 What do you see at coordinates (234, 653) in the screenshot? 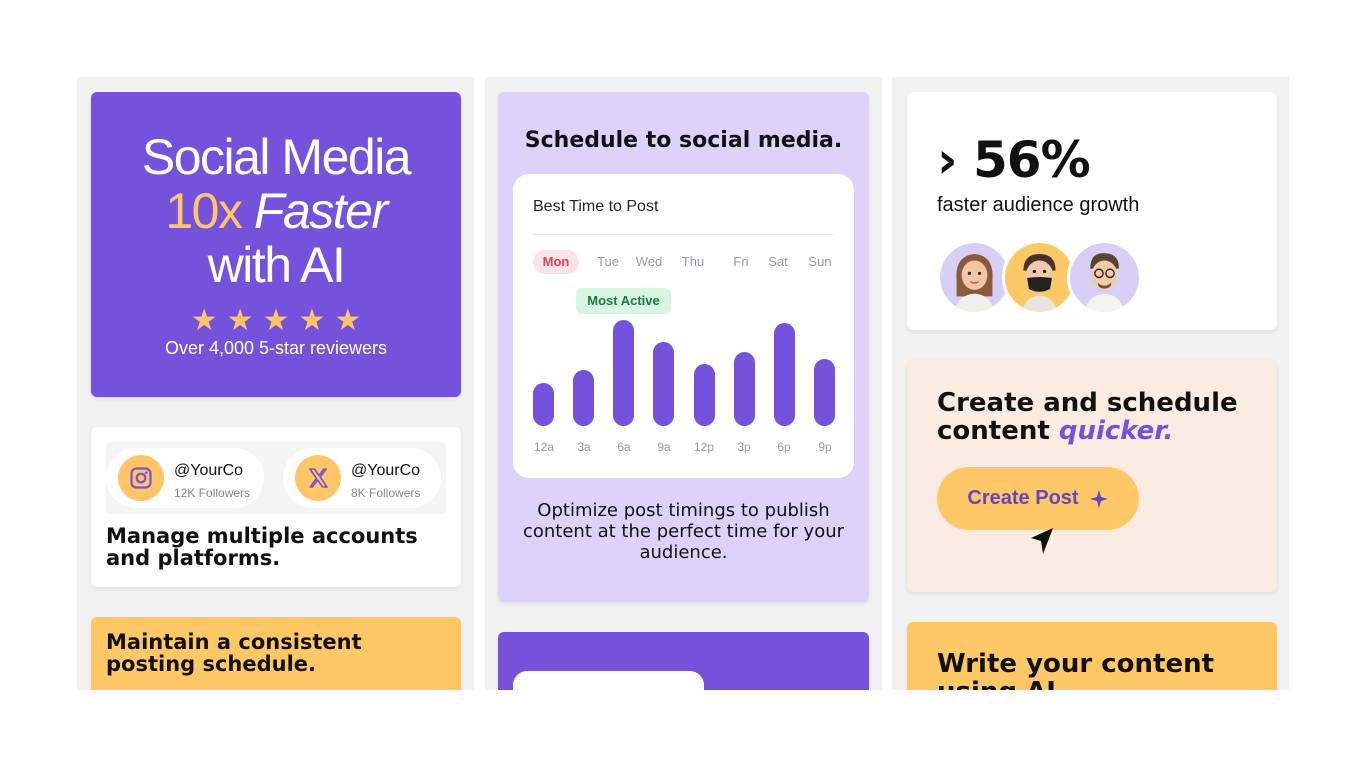
I see `consistent-title: Maintain a consistent posting schedule.` at bounding box center [234, 653].